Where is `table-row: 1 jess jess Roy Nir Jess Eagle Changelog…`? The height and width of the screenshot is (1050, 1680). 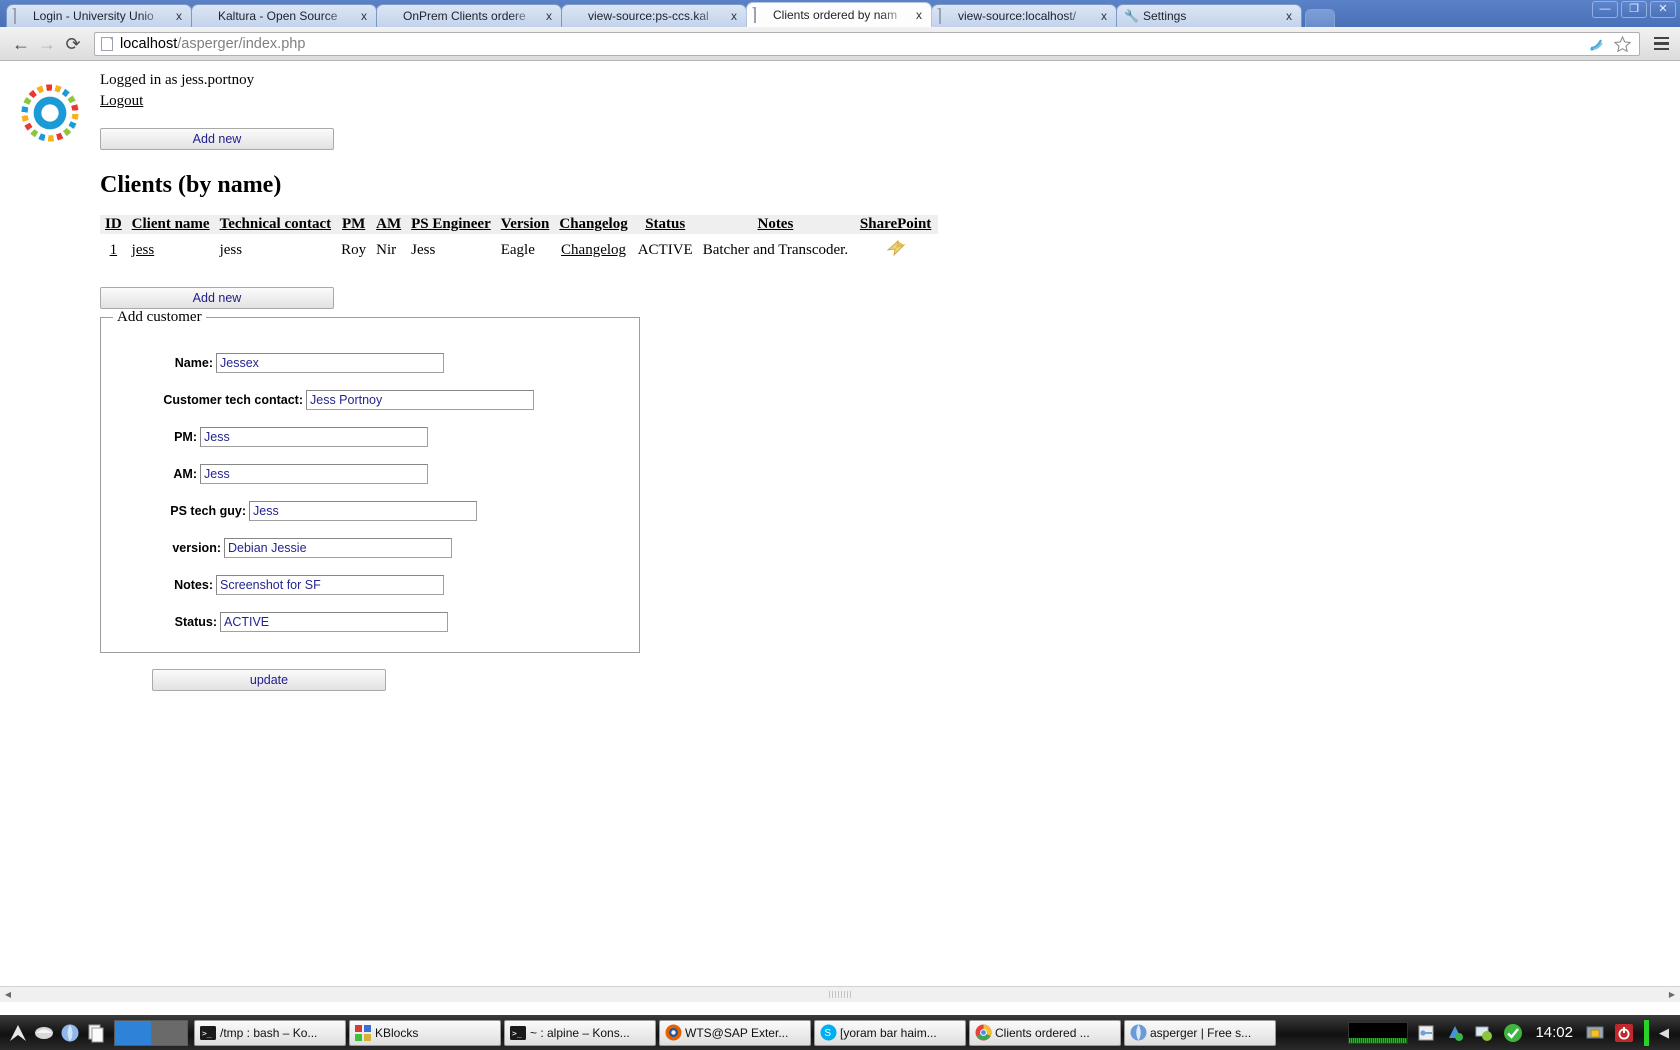
table-row: 1 jess jess Roy Nir Jess Eagle Changelog… is located at coordinates (519, 250).